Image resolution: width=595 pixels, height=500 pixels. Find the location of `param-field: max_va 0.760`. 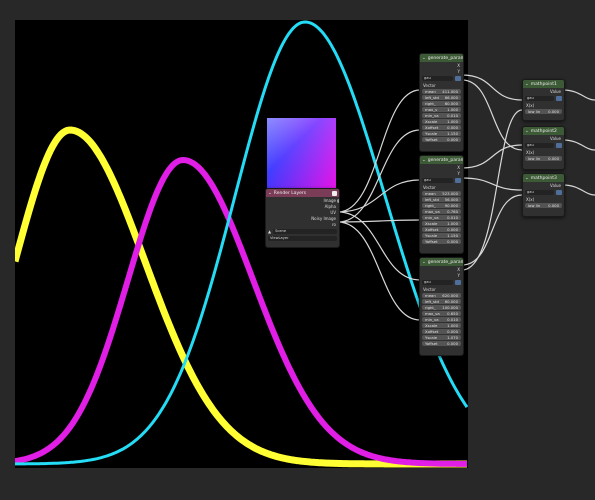

param-field: max_va 0.760 is located at coordinates (441, 211).